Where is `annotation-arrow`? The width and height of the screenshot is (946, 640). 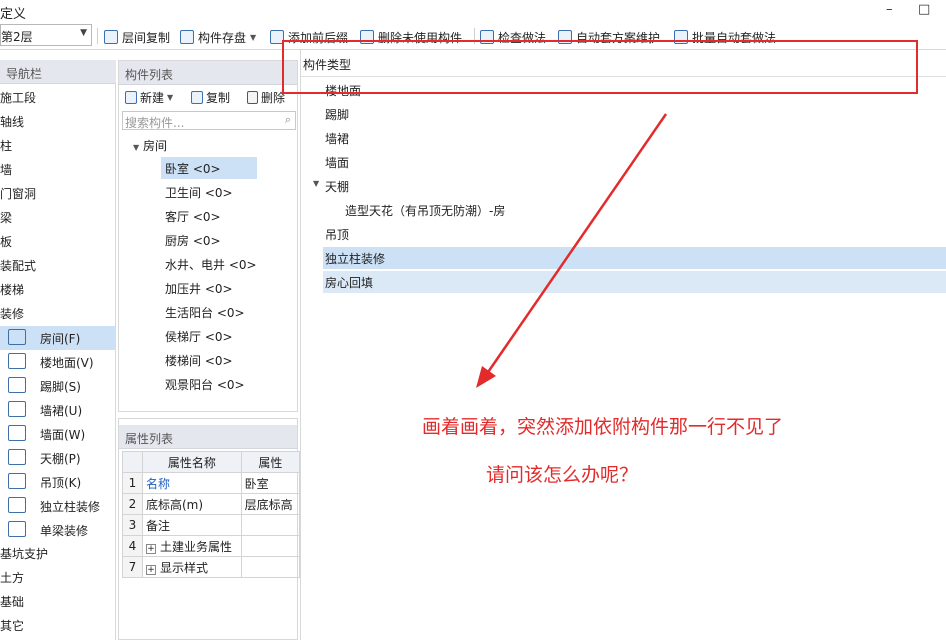 annotation-arrow is located at coordinates (572, 250).